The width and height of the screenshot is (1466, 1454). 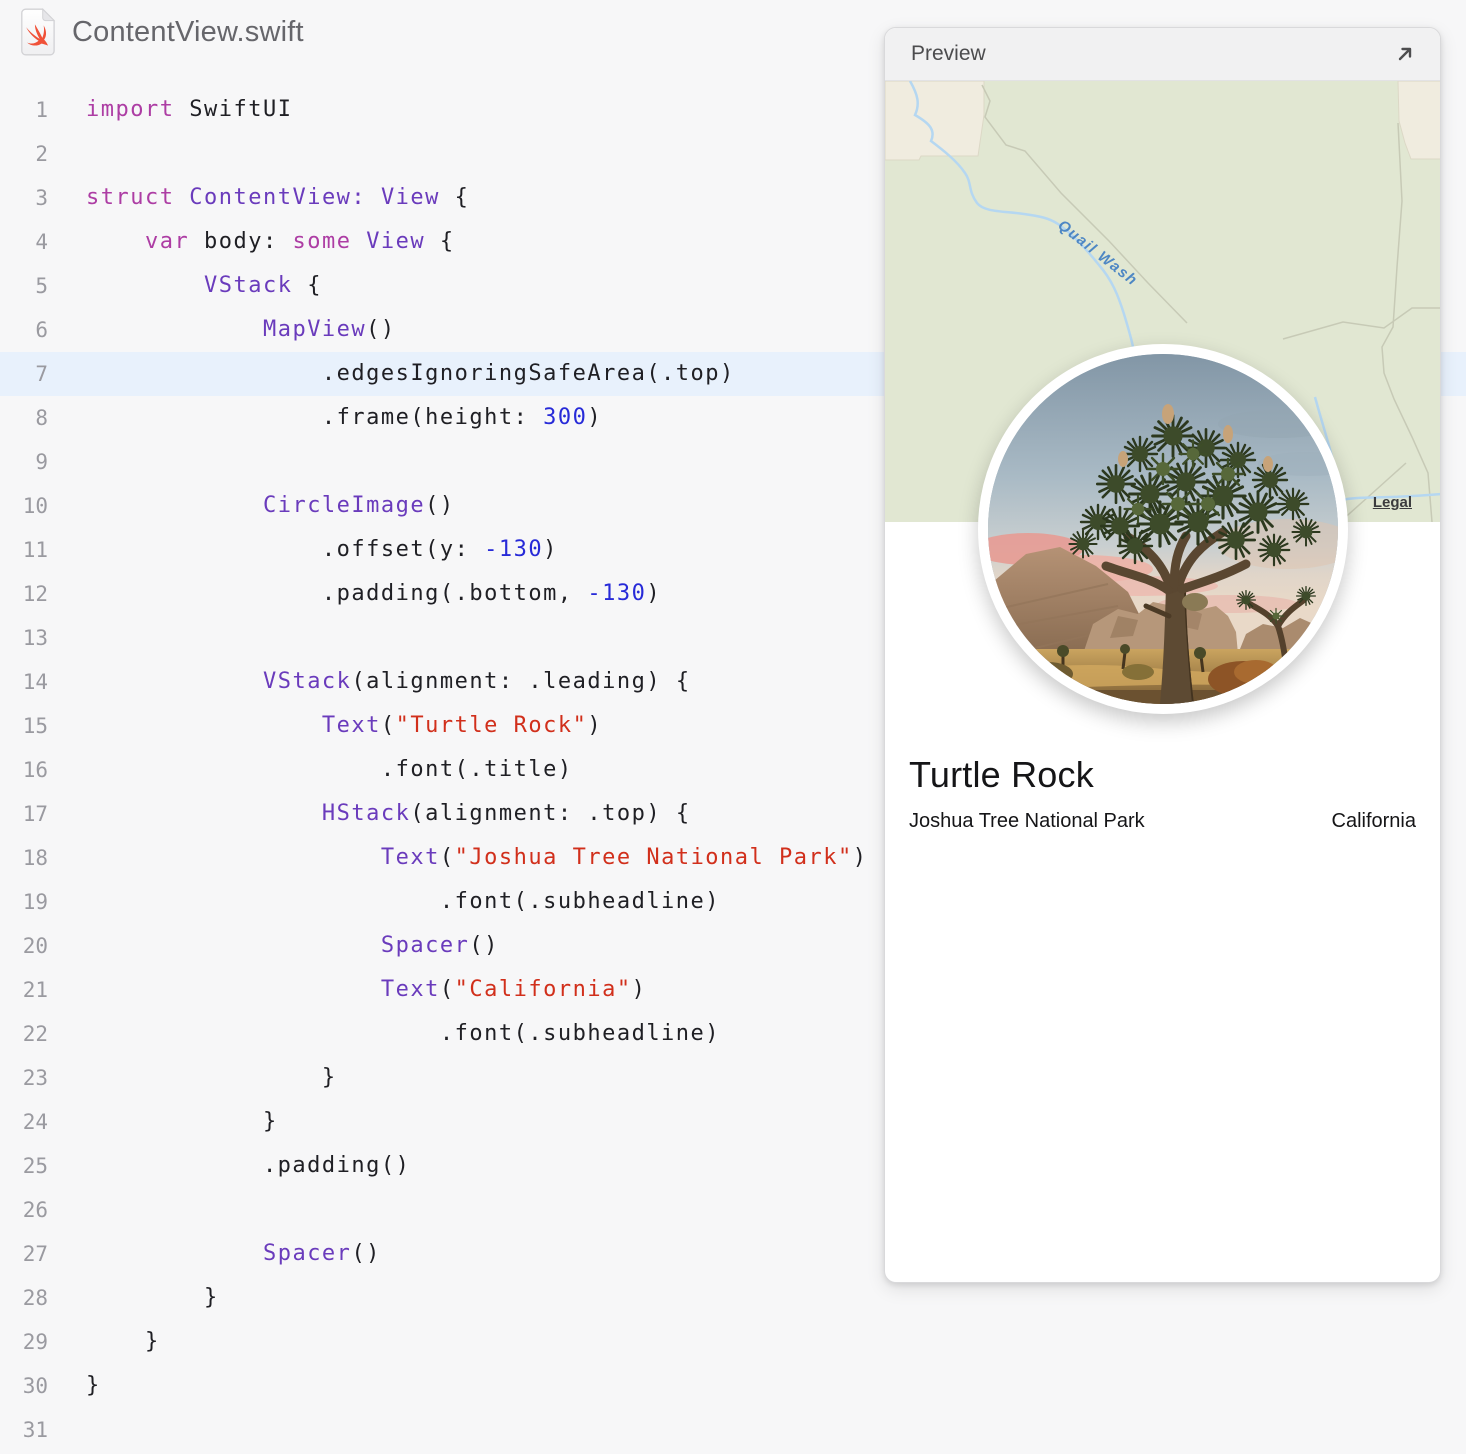 I want to click on place-state: California, so click(x=1373, y=821).